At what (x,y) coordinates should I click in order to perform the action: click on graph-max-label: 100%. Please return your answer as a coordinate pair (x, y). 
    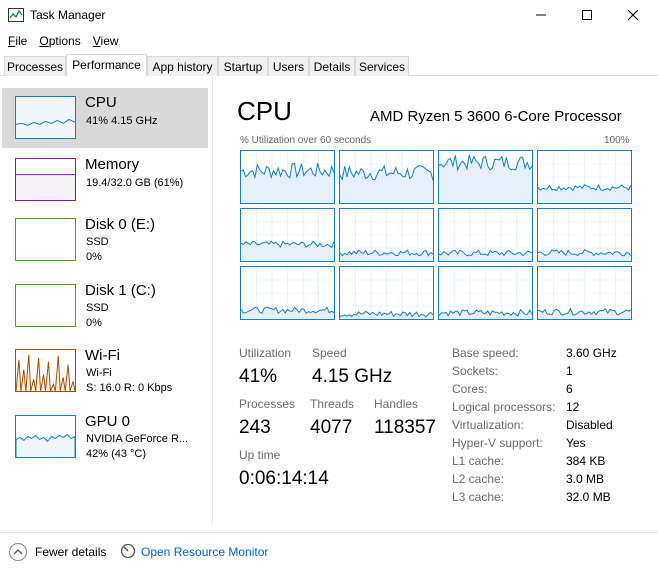
    Looking at the image, I should click on (617, 140).